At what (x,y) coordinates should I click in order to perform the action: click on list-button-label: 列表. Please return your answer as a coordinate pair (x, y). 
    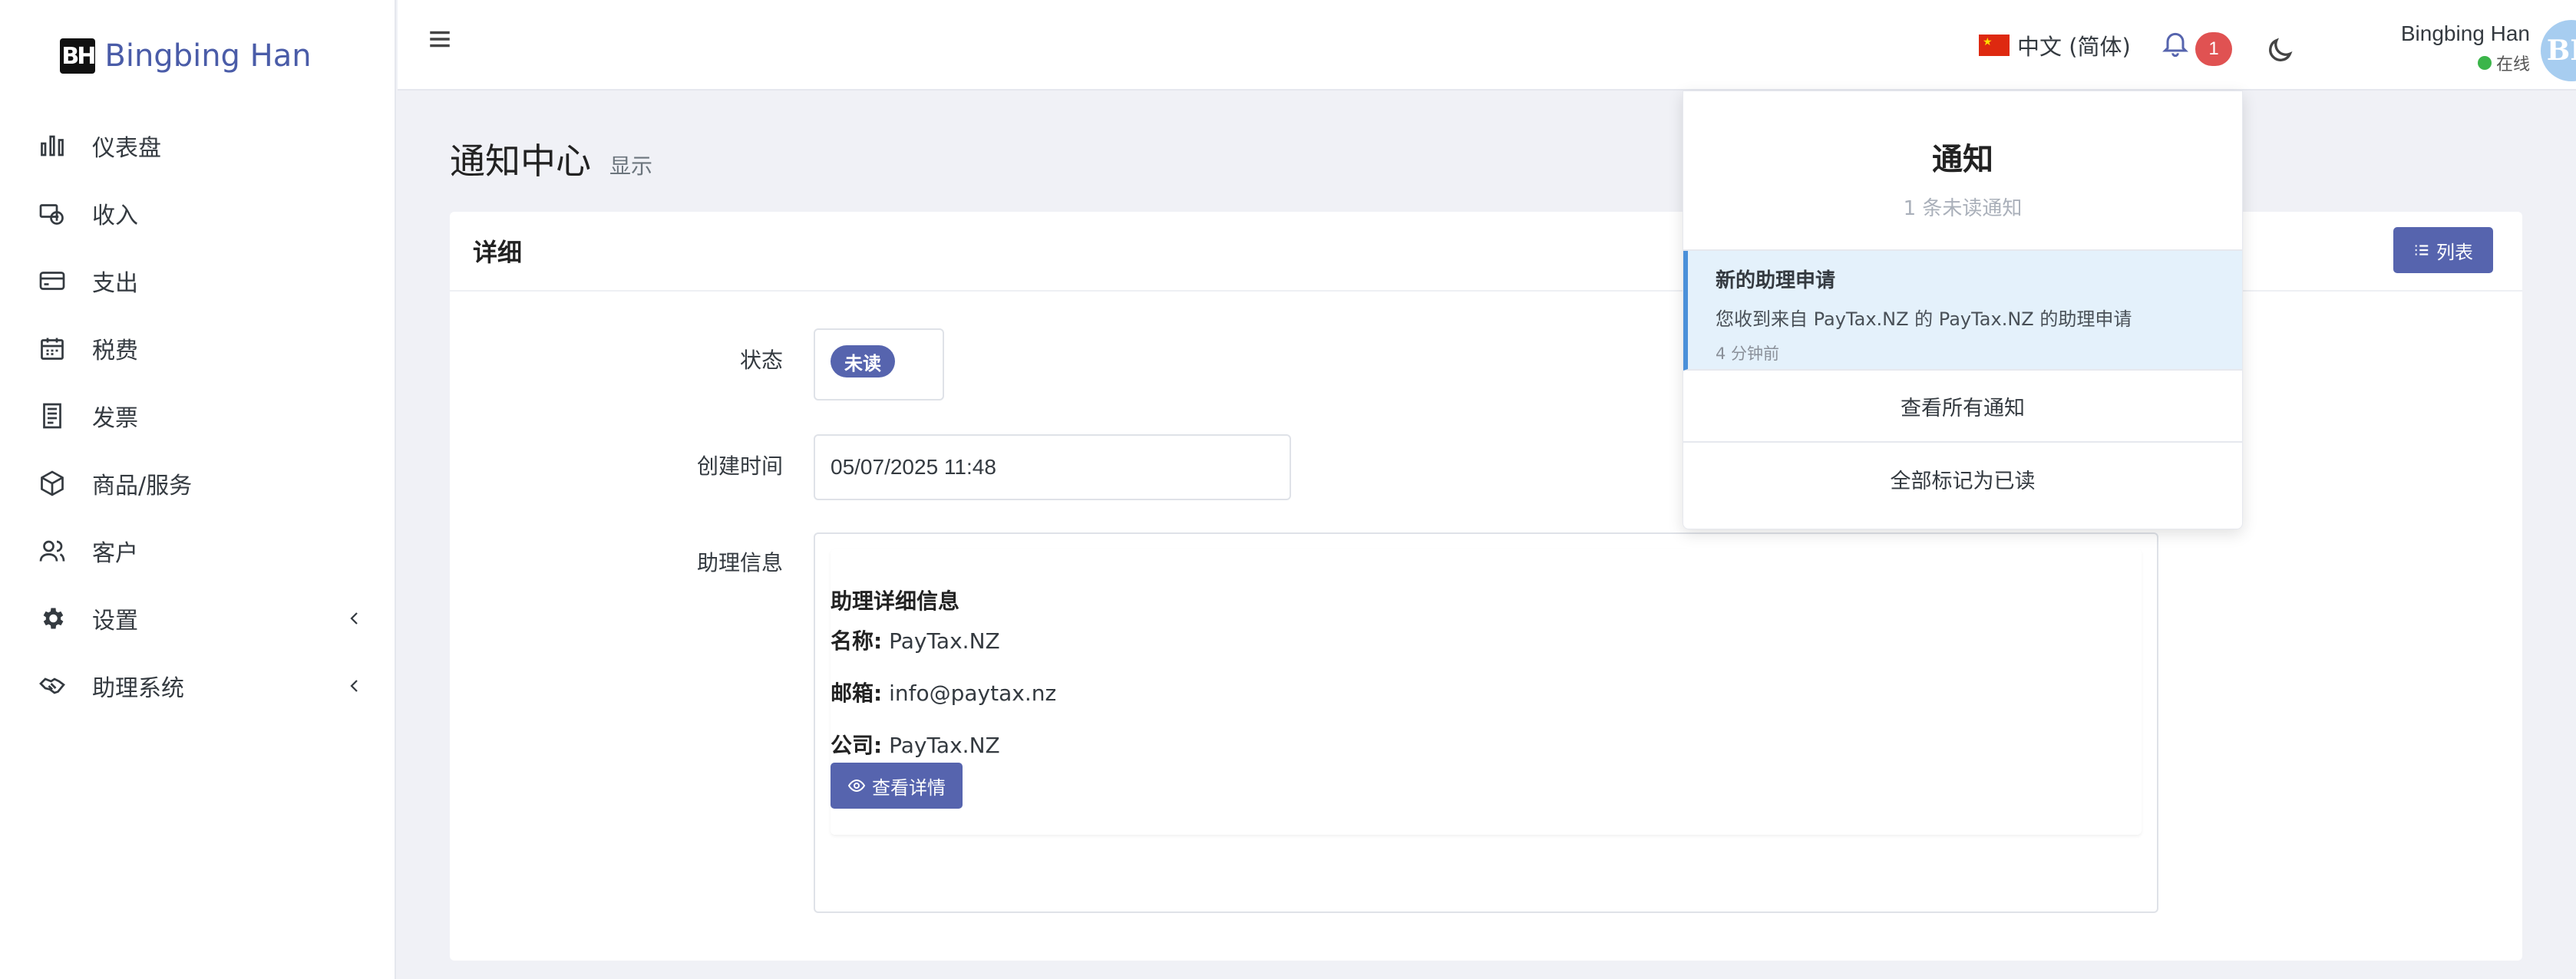
    Looking at the image, I should click on (2454, 252).